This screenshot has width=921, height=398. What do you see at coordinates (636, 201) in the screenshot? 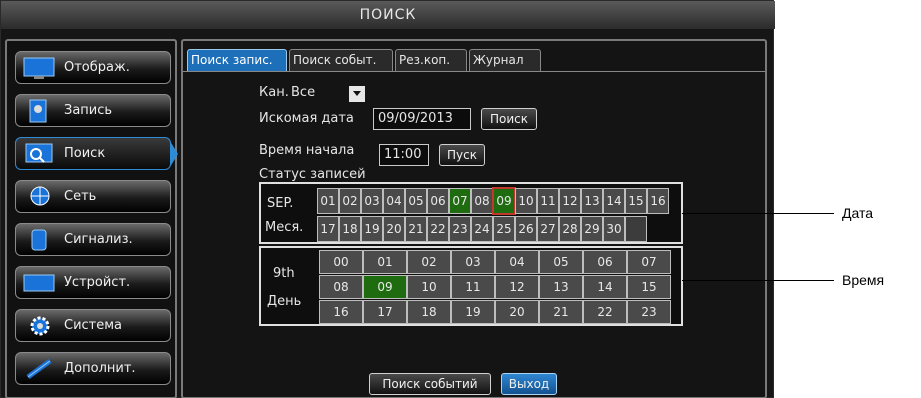
I see `date-cell: 15` at bounding box center [636, 201].